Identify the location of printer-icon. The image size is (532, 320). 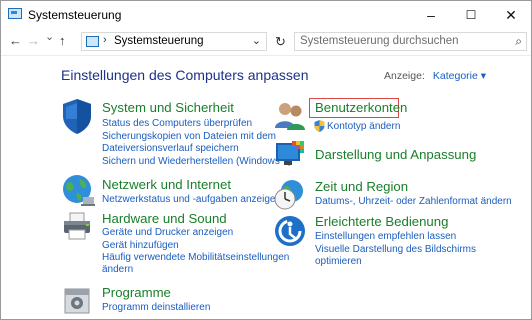
(78, 226).